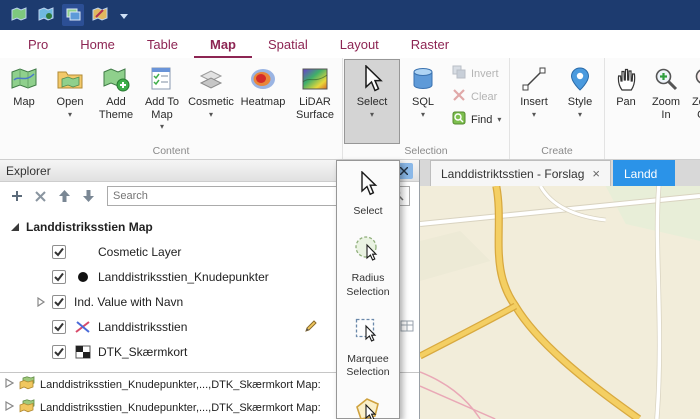  Describe the element at coordinates (116, 108) in the screenshot. I see `add-theme-button-label: Add Theme` at that location.